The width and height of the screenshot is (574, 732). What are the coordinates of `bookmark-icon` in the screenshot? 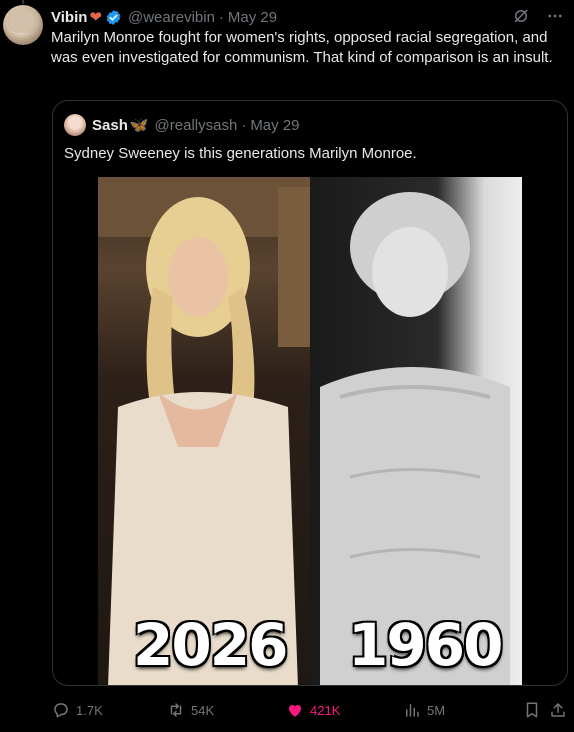 It's located at (532, 710).